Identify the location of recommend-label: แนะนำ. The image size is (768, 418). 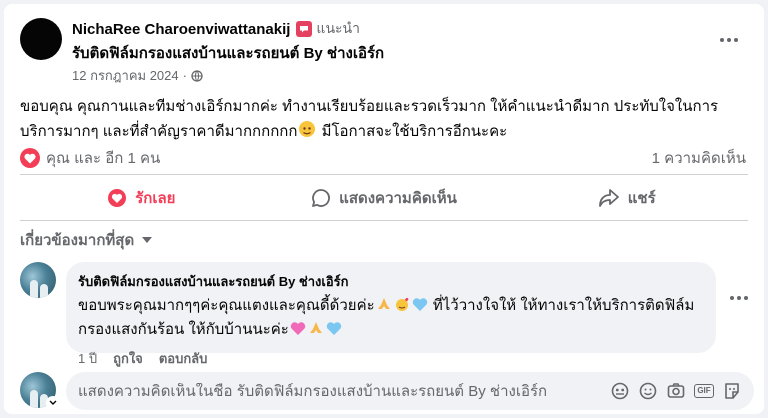
(338, 28).